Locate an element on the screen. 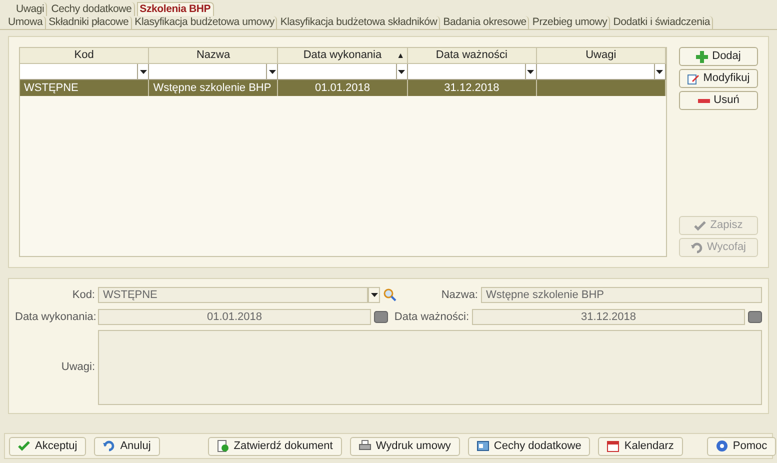 The width and height of the screenshot is (777, 463). tab: Badania okresowe is located at coordinates (485, 22).